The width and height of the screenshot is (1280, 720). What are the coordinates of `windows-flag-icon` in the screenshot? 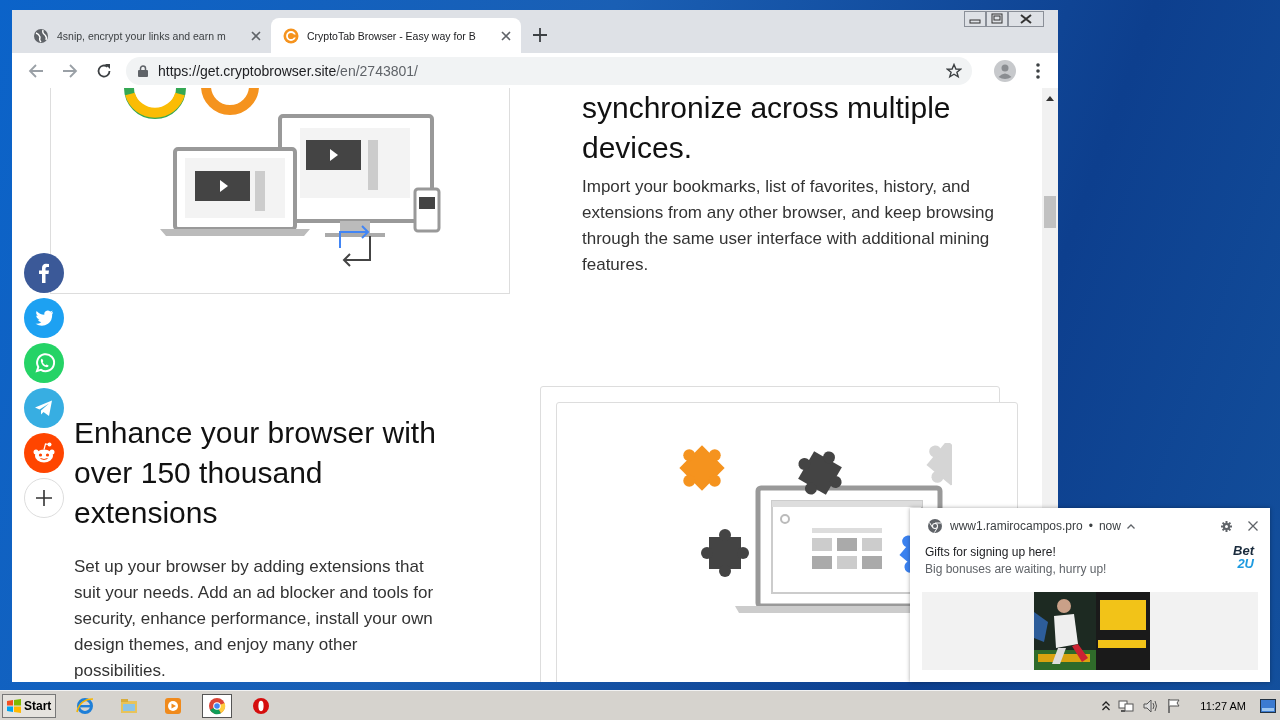 It's located at (14, 705).